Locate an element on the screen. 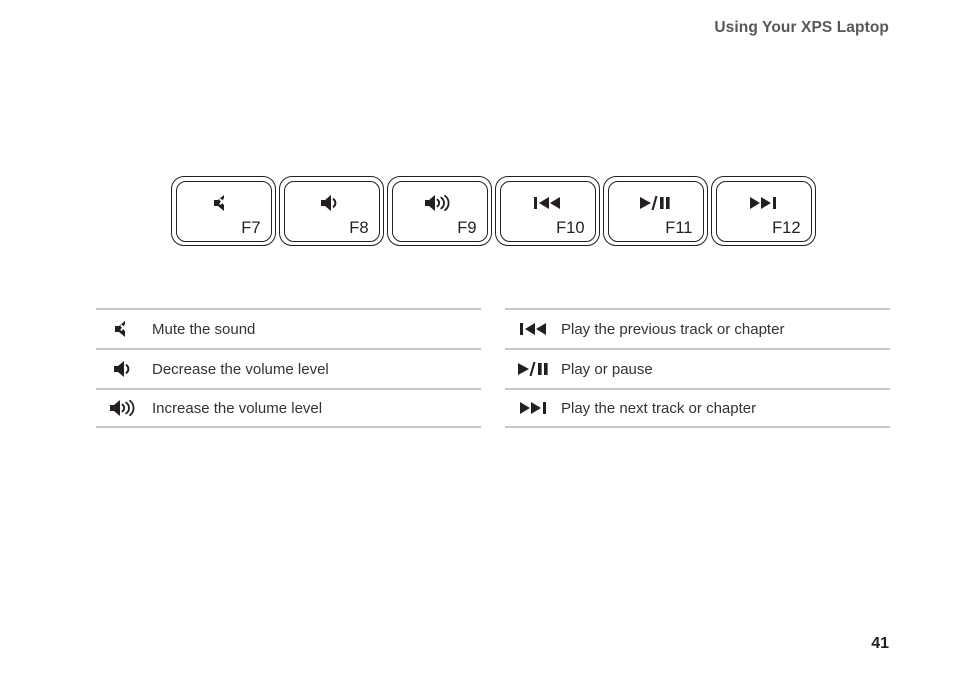 This screenshot has height=677, width=954. function-key-row: F7 F8 F9 F10 F11 F12 is located at coordinates (493, 211).